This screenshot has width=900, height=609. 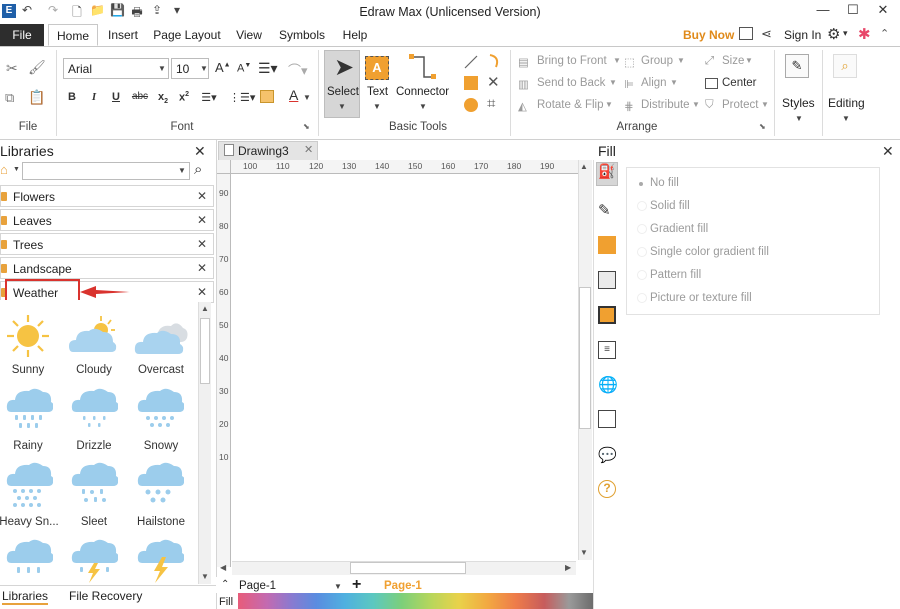 What do you see at coordinates (106, 171) in the screenshot?
I see `library-search-input` at bounding box center [106, 171].